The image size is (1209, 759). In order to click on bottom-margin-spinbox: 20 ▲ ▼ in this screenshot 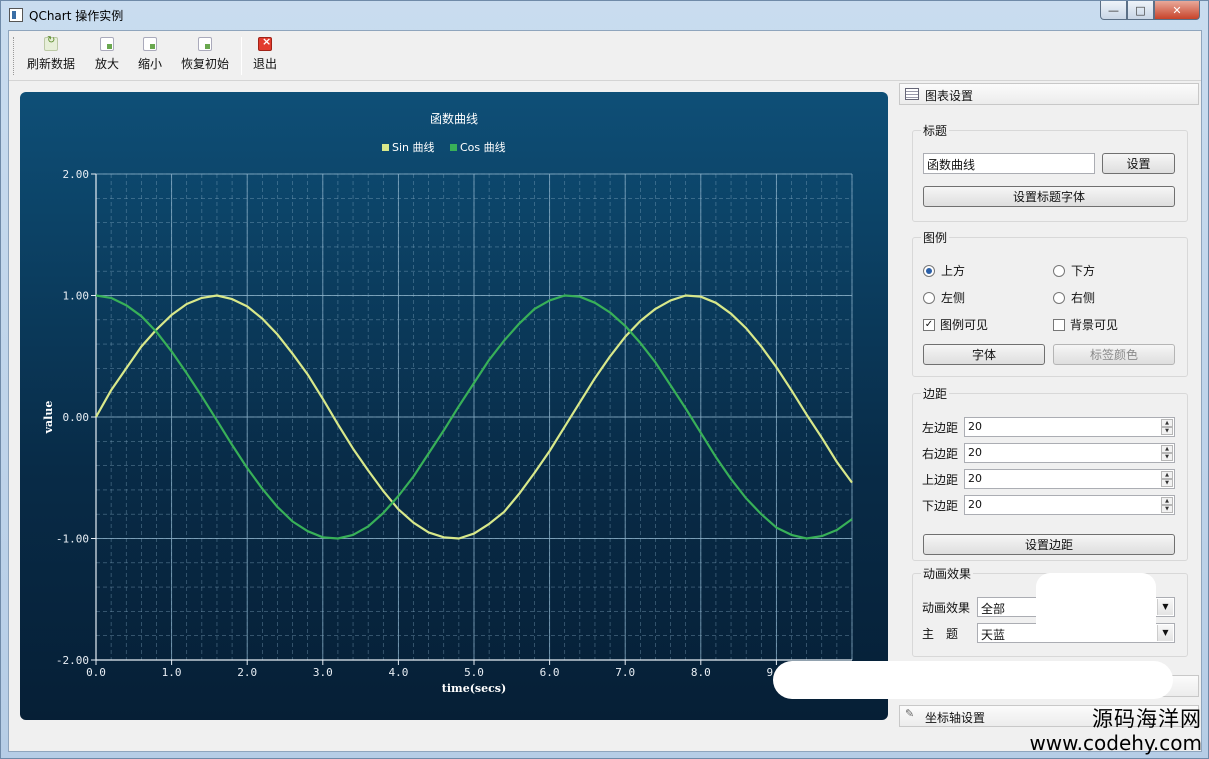, I will do `click(1069, 505)`.